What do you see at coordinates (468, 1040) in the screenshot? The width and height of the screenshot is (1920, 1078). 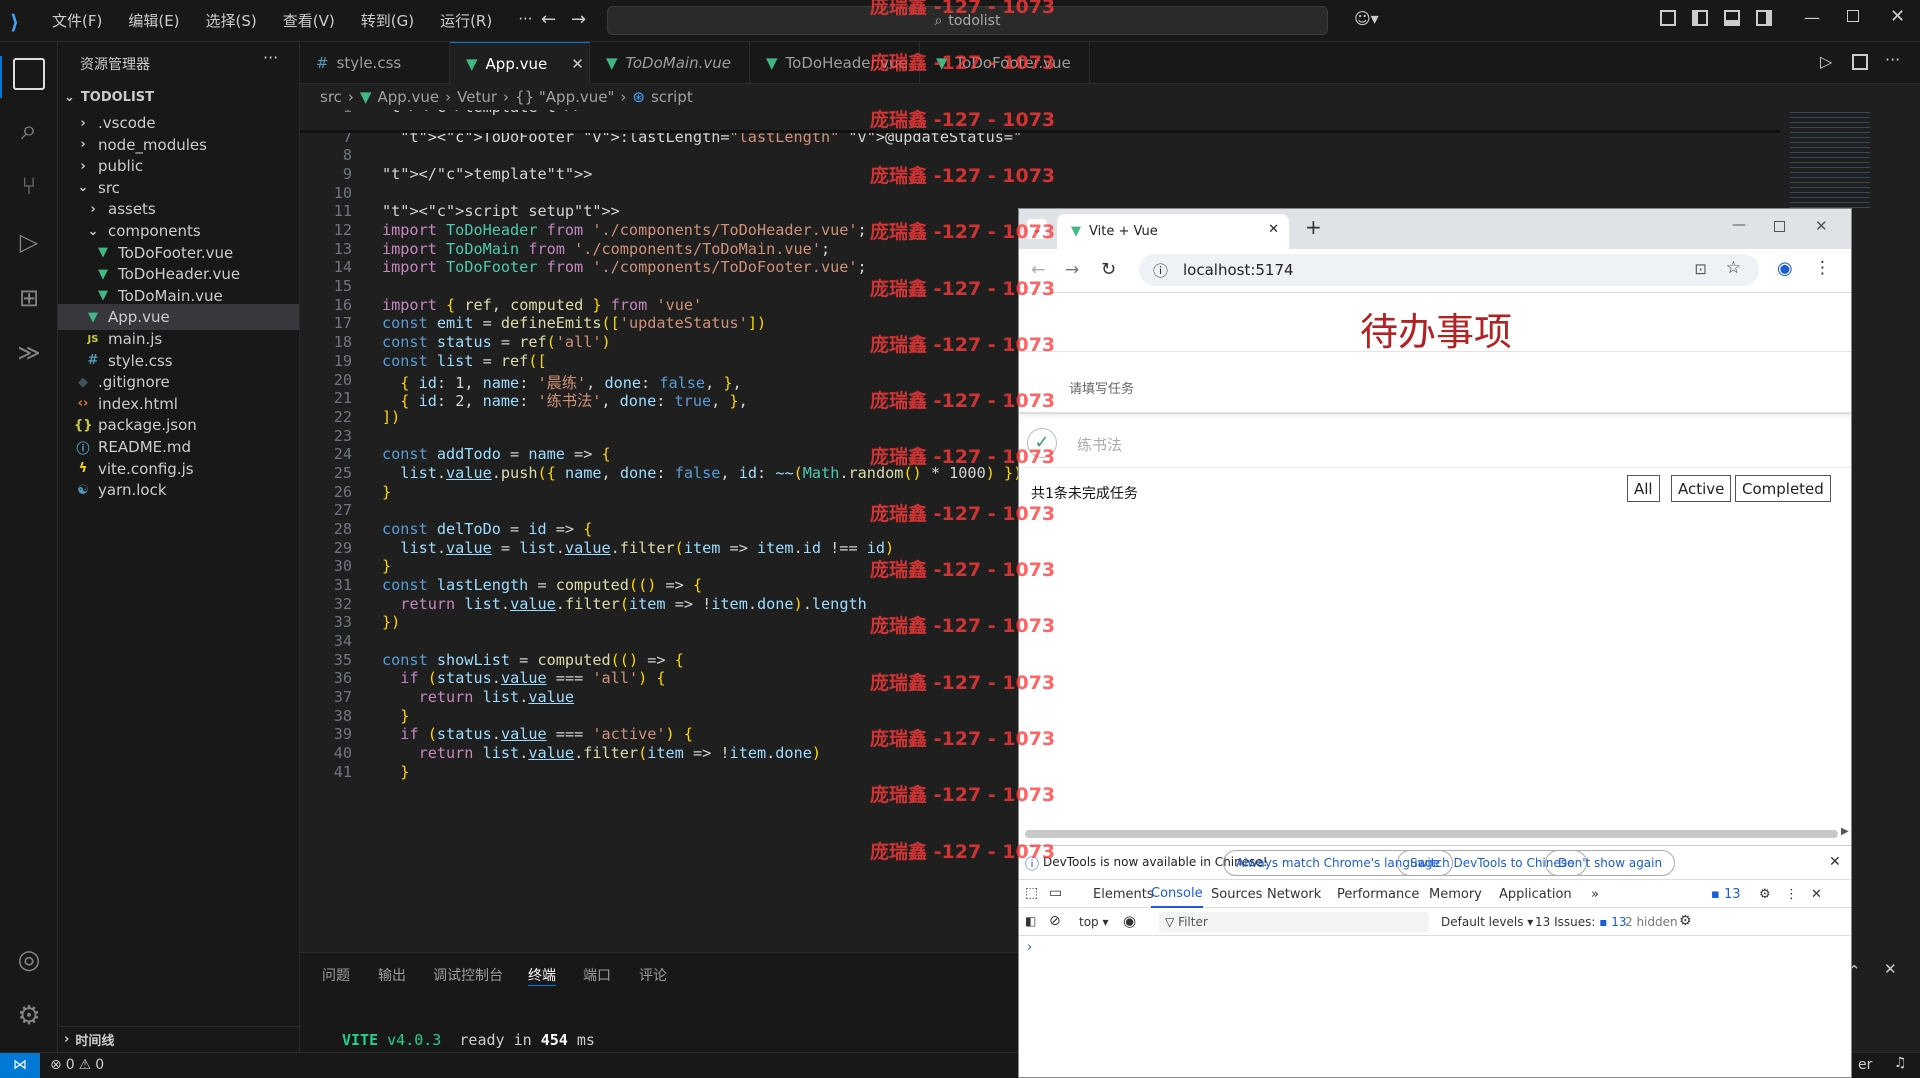 I see `terminal-output: VITE v4.0.3 ready in 454 ms` at bounding box center [468, 1040].